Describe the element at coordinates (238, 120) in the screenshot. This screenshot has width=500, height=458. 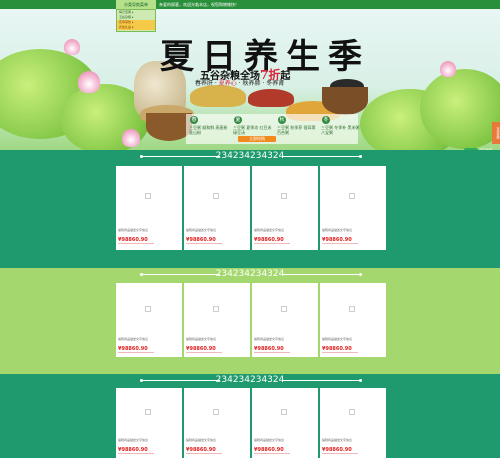
I see `season-badge: 夏` at that location.